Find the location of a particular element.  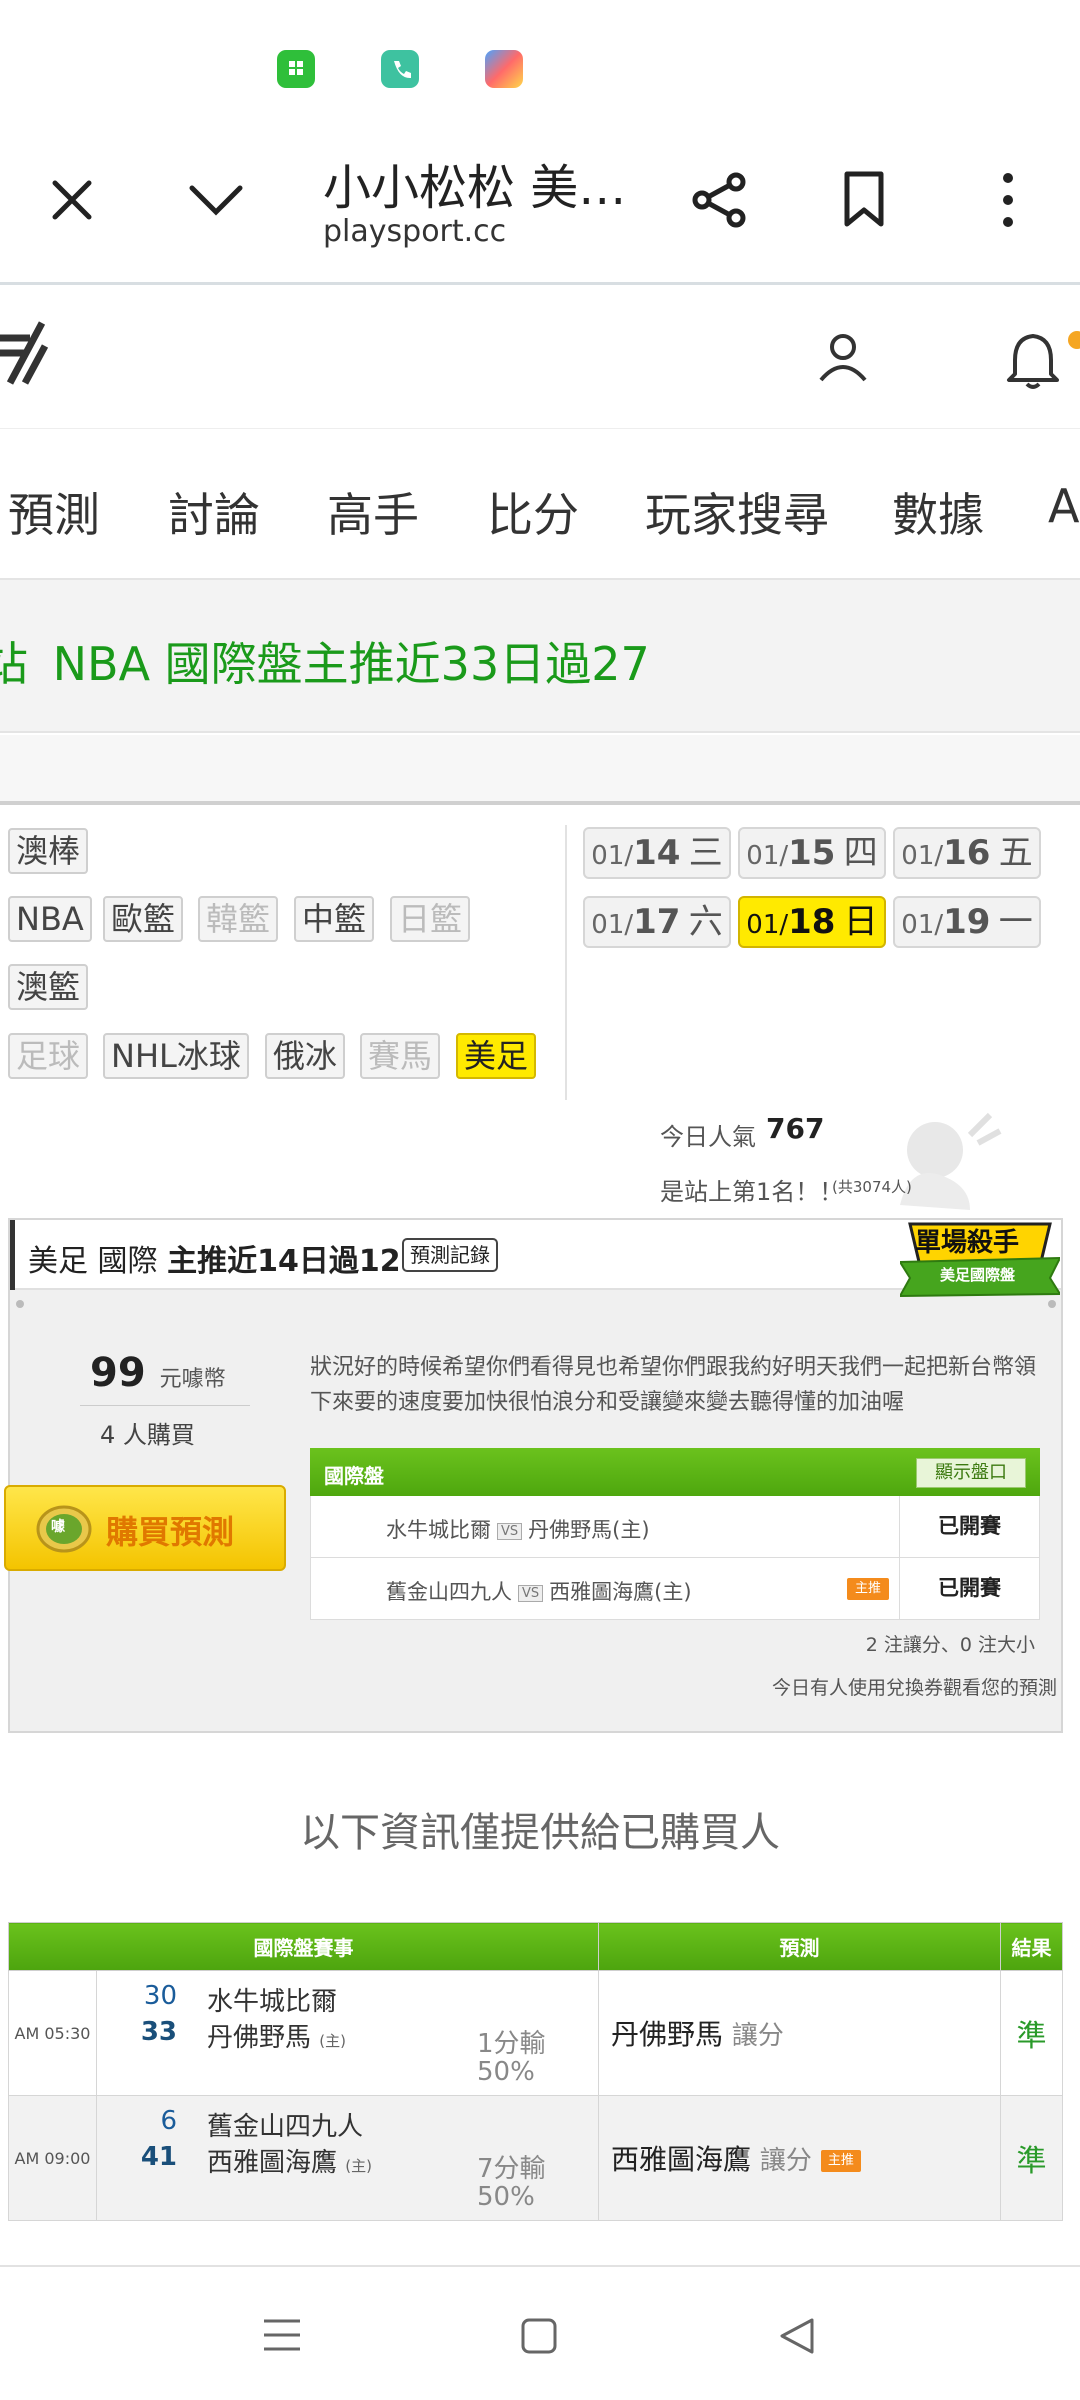

phone-app-icon is located at coordinates (400, 69).